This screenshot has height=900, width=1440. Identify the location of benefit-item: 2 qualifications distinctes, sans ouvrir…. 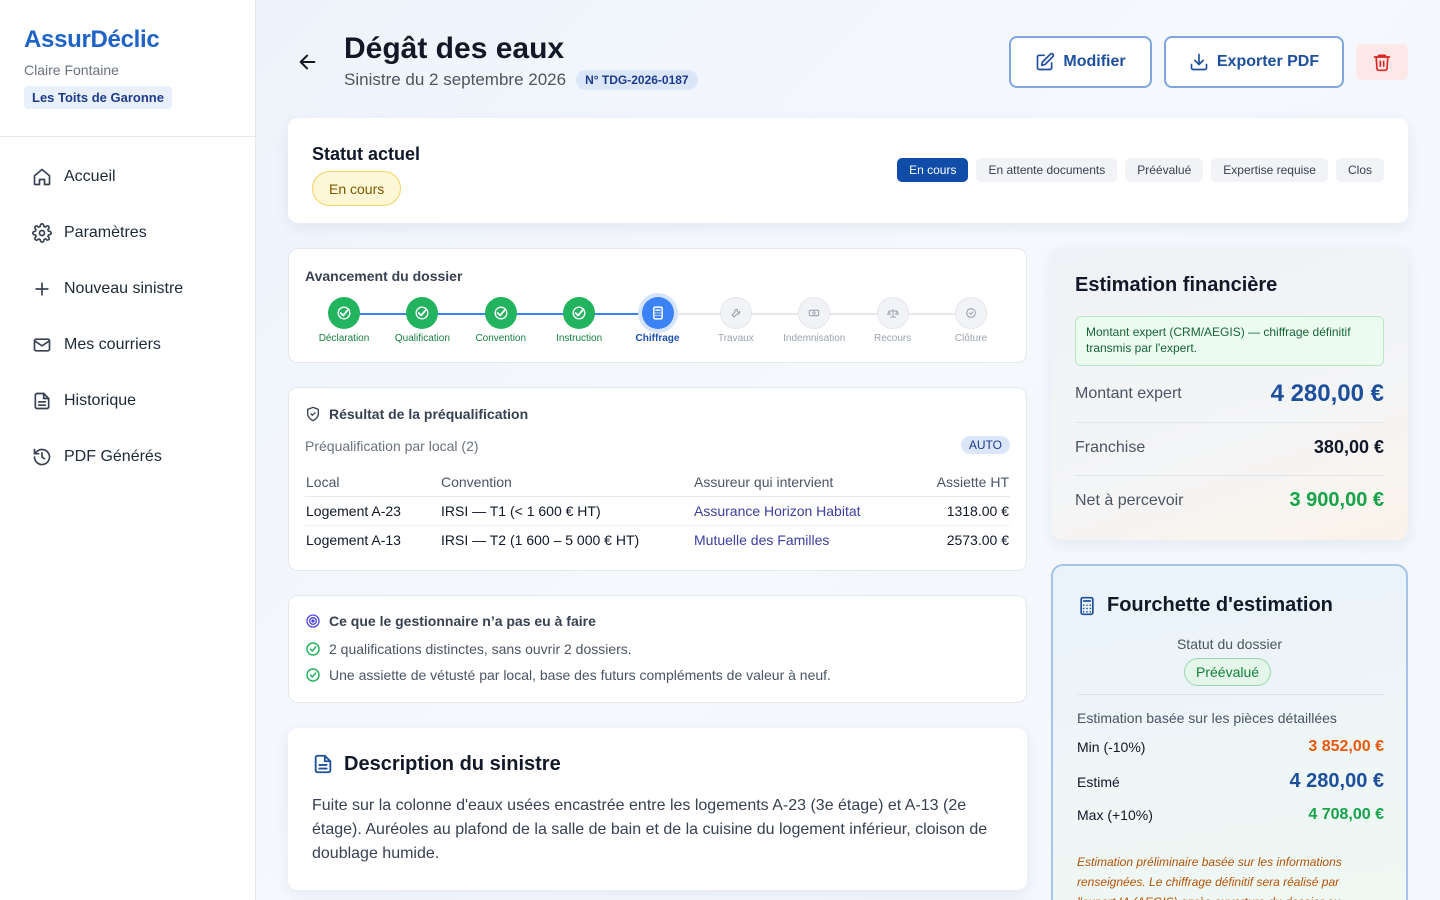
(468, 649).